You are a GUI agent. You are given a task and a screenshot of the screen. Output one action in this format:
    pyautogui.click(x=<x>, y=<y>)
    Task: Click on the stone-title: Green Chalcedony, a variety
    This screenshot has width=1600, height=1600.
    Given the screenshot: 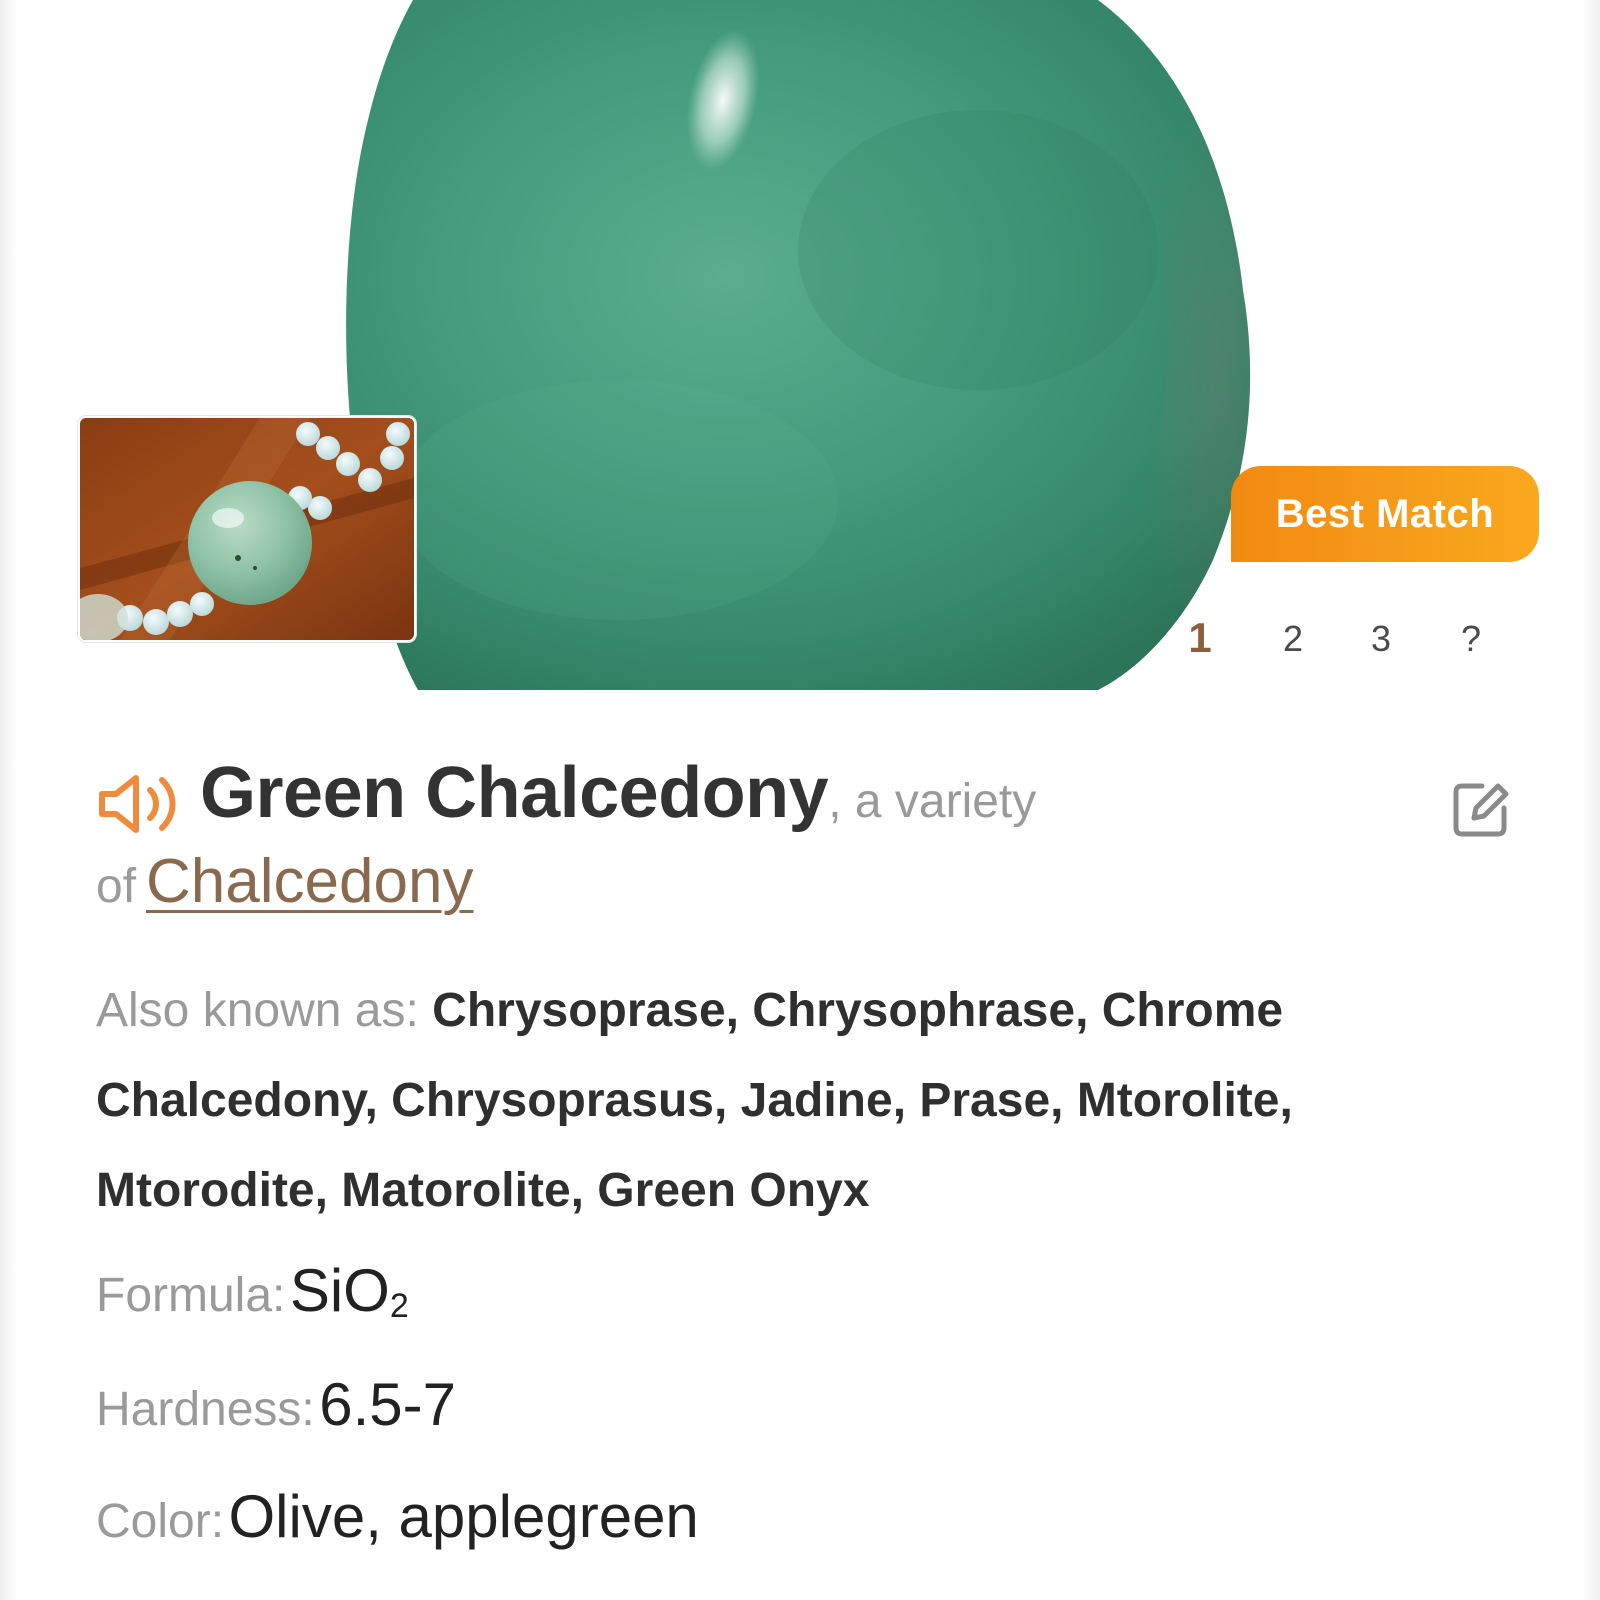 What is the action you would take?
    pyautogui.click(x=618, y=793)
    